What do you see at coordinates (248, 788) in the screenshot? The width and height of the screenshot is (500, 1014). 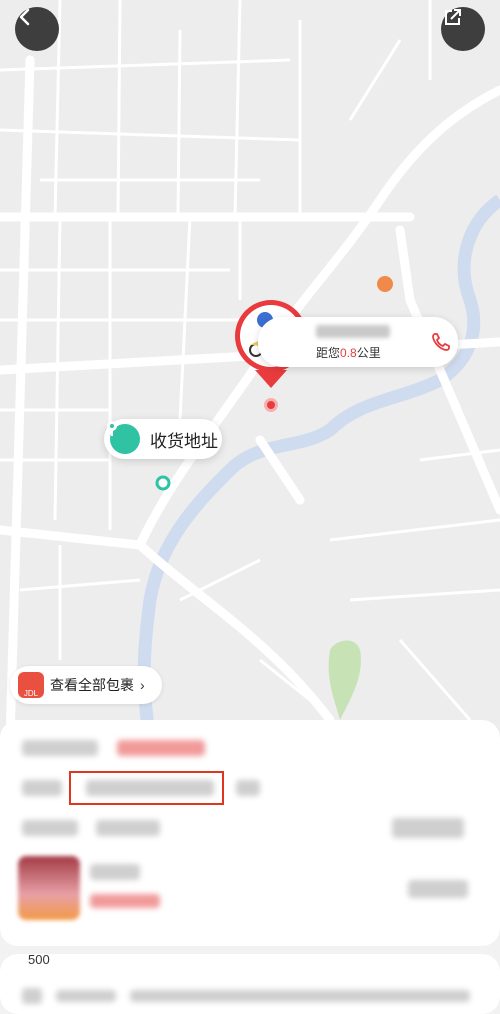 I see `copy-button` at bounding box center [248, 788].